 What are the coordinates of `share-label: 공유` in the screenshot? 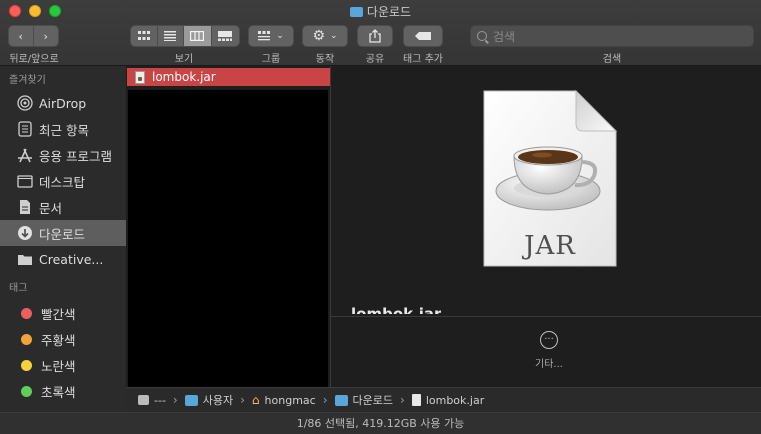 It's located at (375, 59).